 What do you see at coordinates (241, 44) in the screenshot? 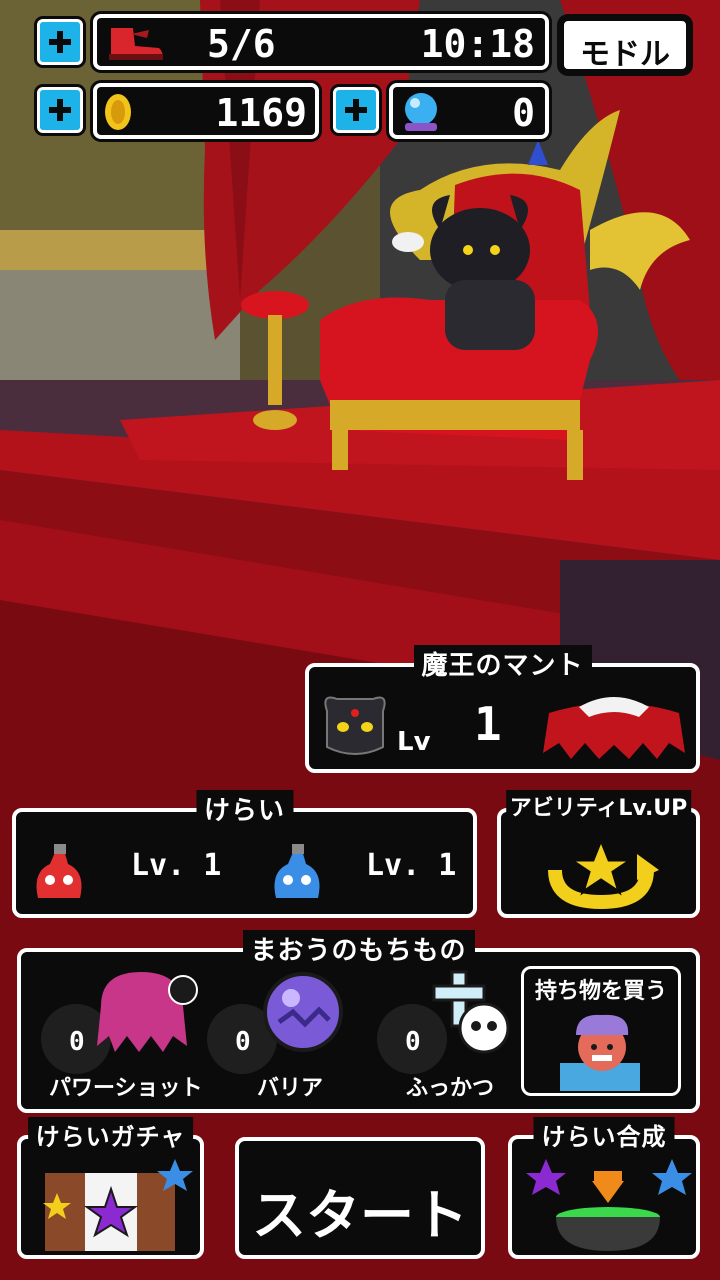
I see `stamina-value: 5/6` at bounding box center [241, 44].